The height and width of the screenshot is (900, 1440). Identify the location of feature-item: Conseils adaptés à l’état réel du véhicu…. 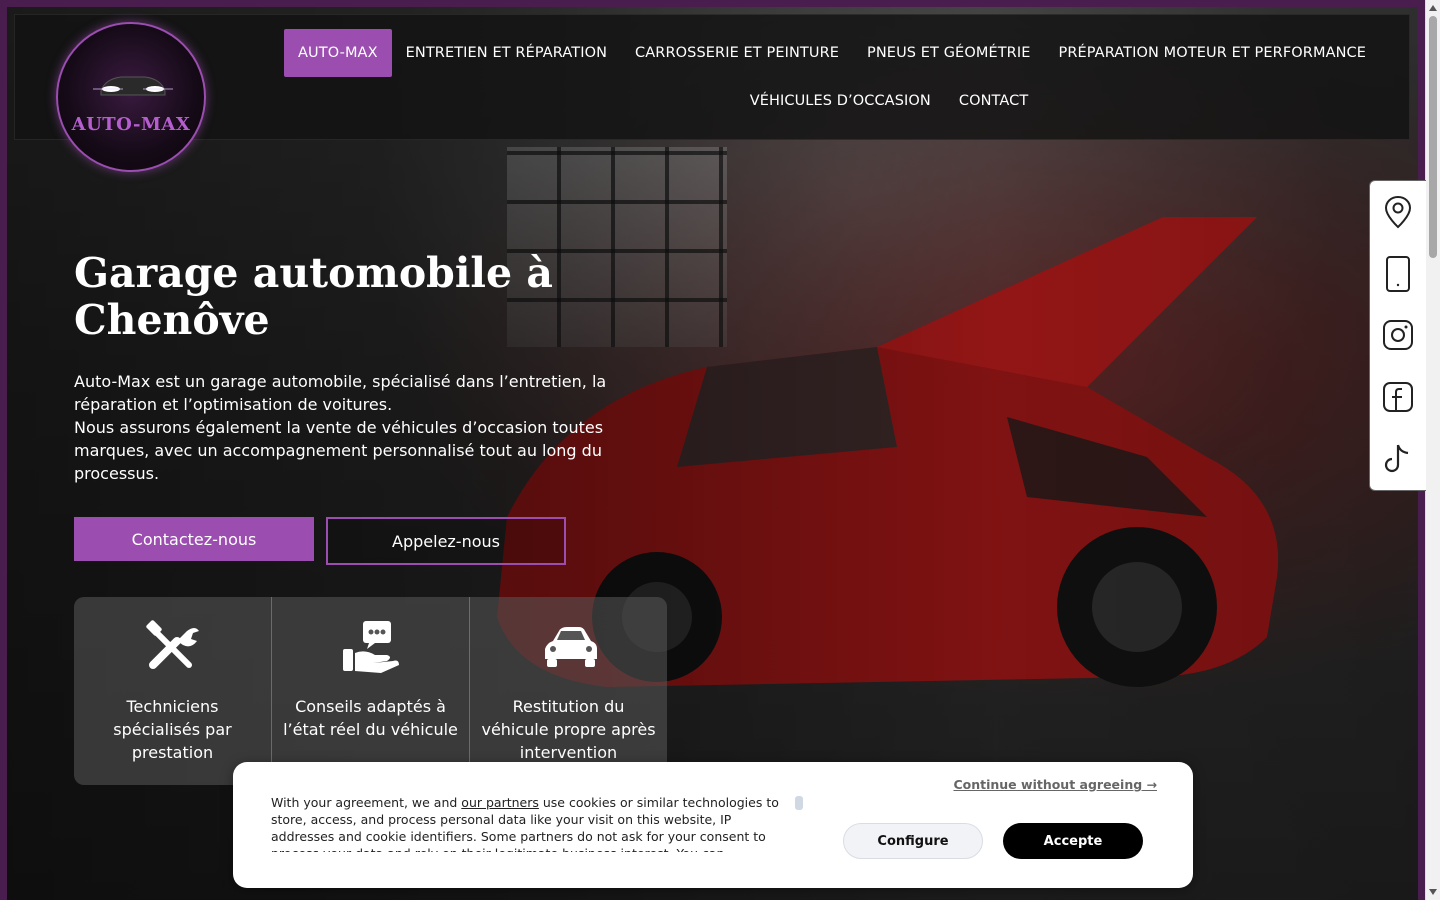
(371, 691).